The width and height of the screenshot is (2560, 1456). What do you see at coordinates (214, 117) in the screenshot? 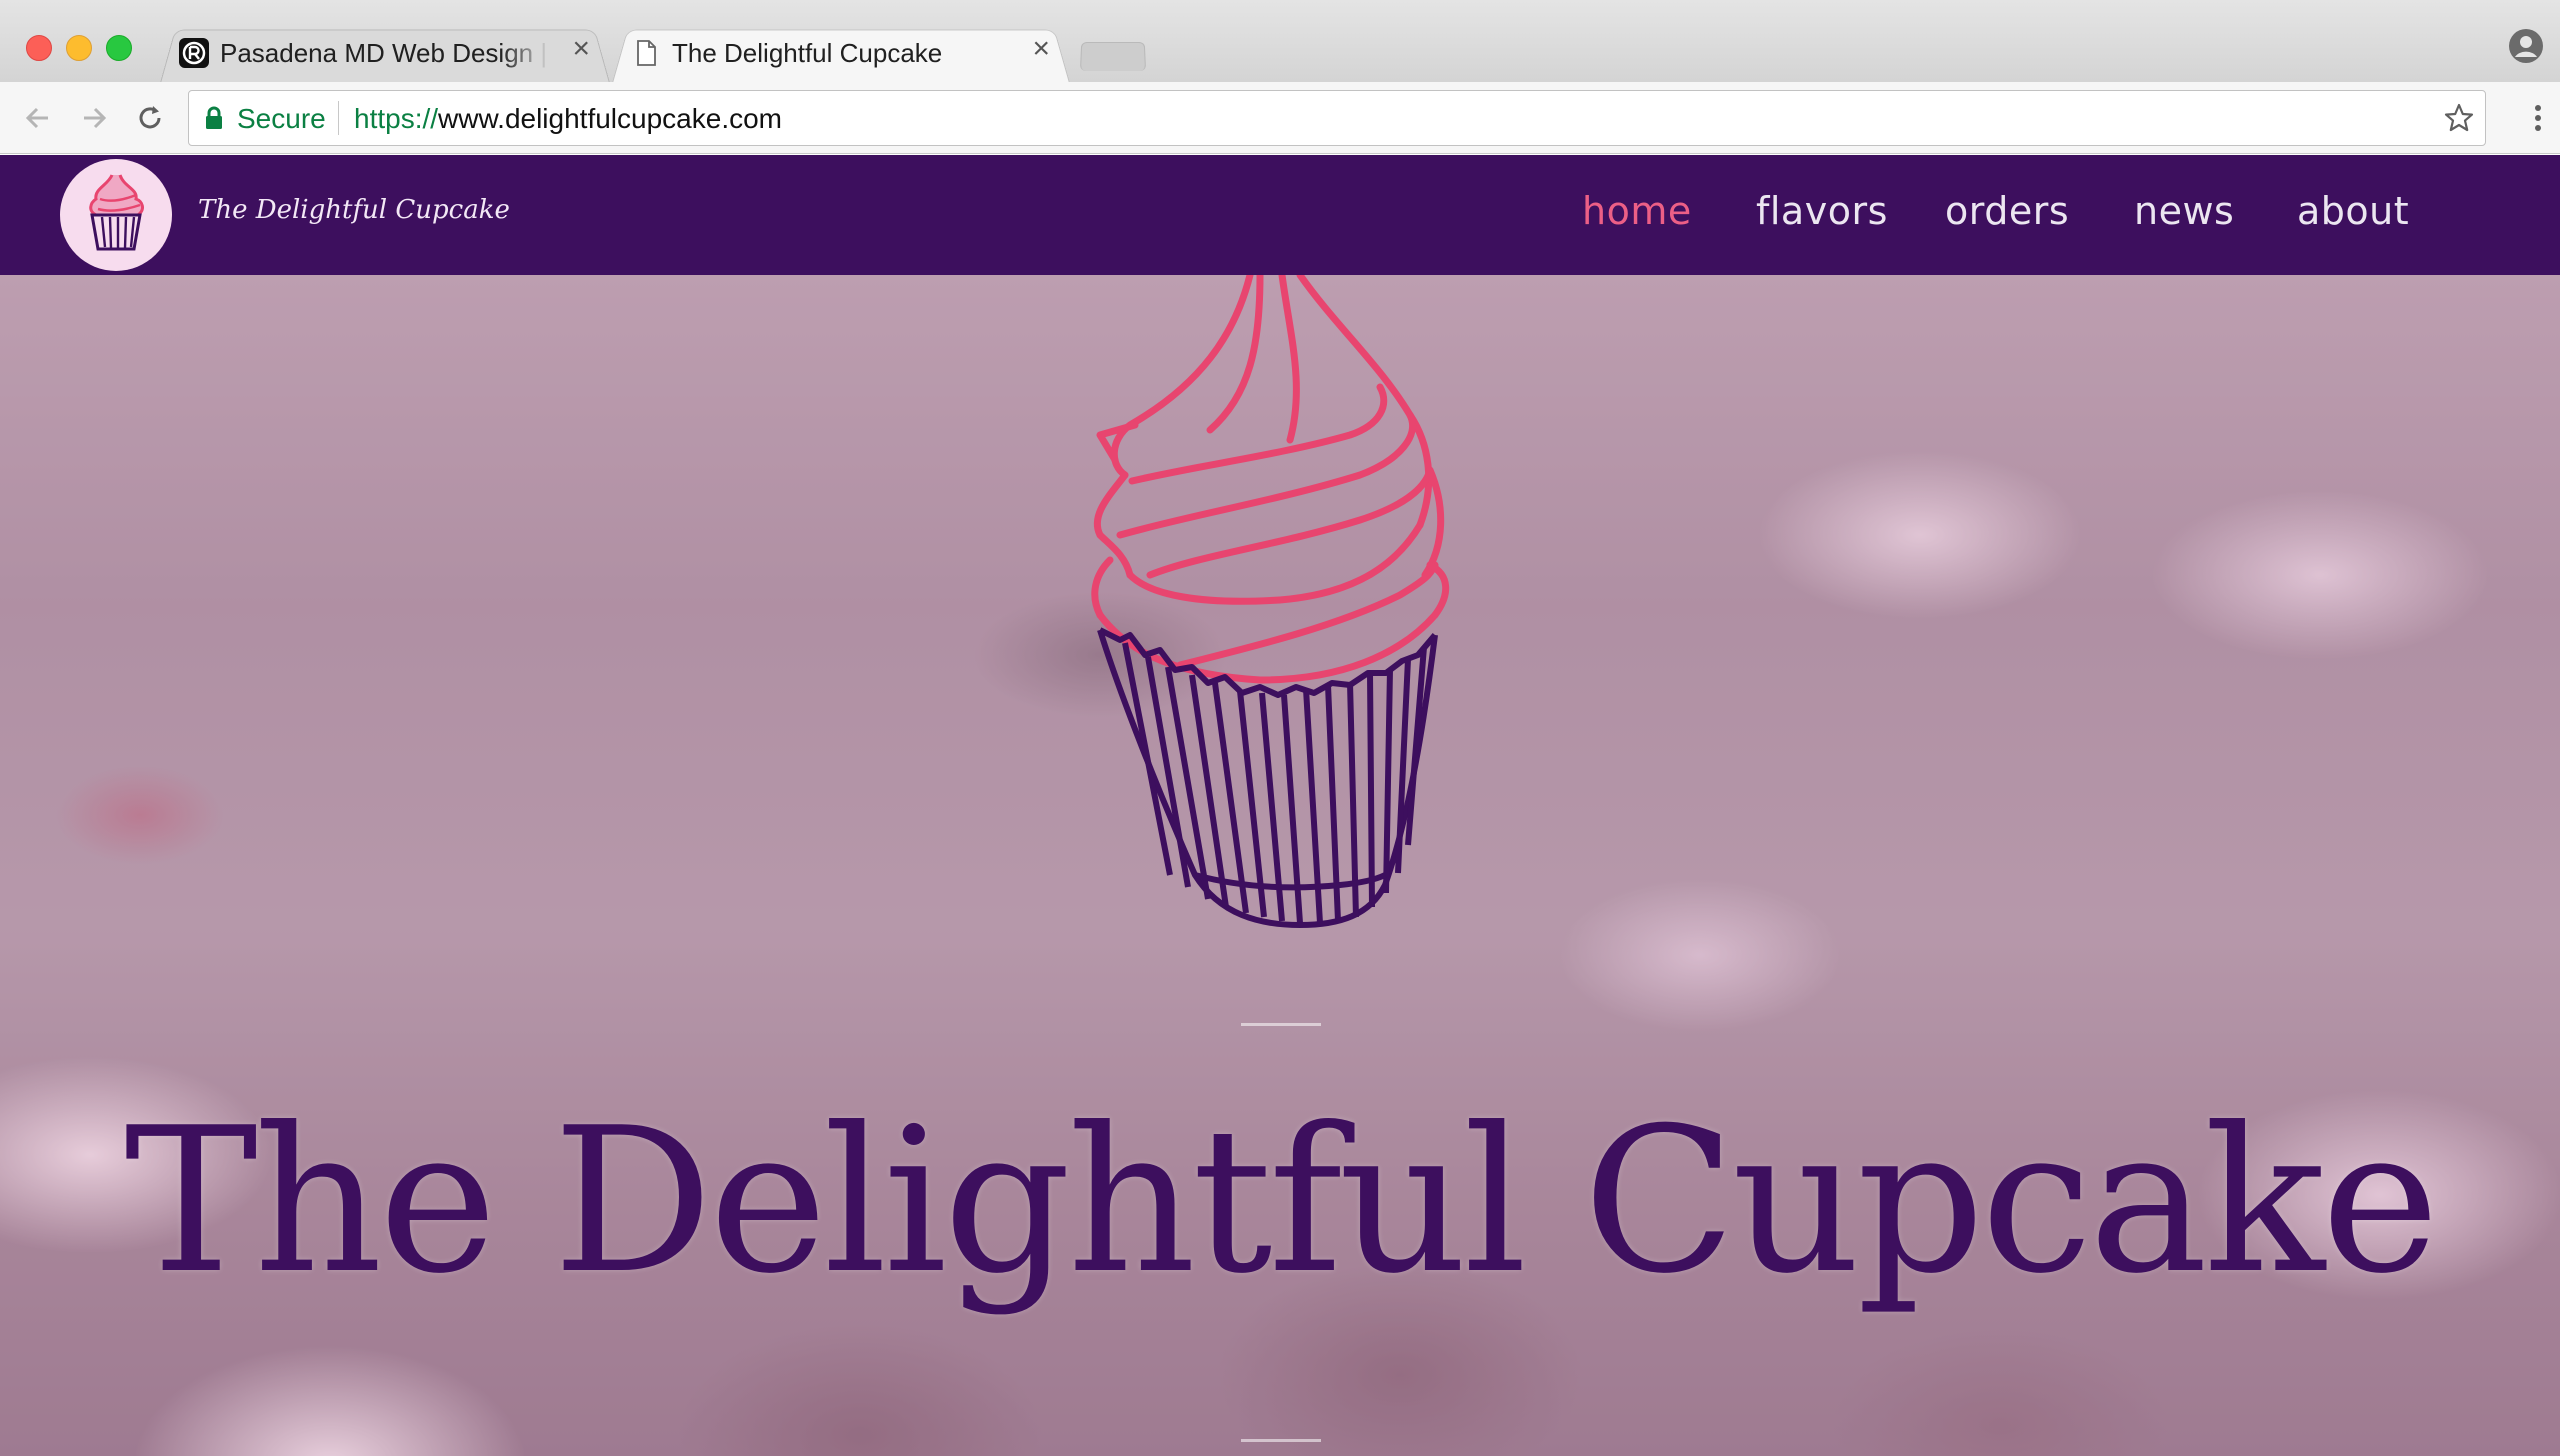
I see `lock-icon` at bounding box center [214, 117].